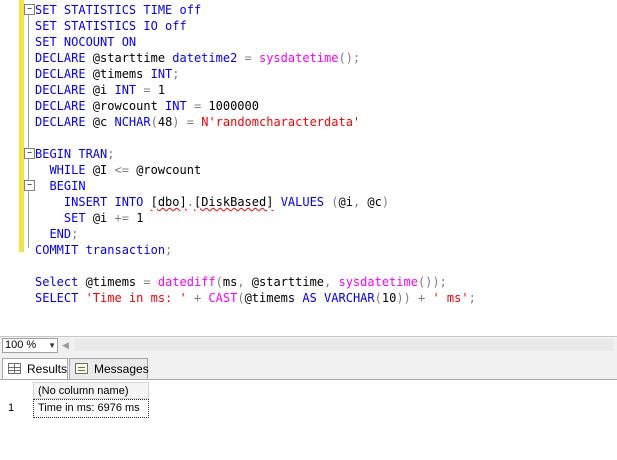  I want to click on code-token: SET STATISTICS TIME, so click(107, 10).